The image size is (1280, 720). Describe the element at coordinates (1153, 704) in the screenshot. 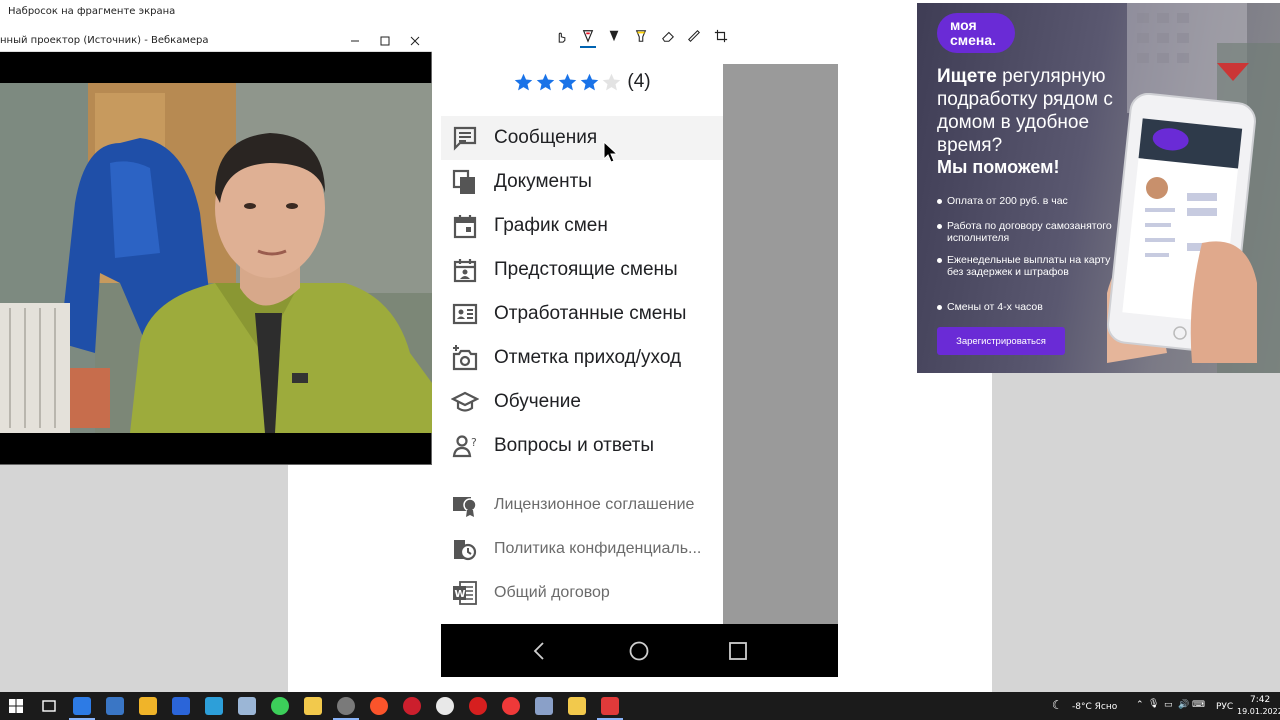

I see `microphone-icon: 🎙` at that location.